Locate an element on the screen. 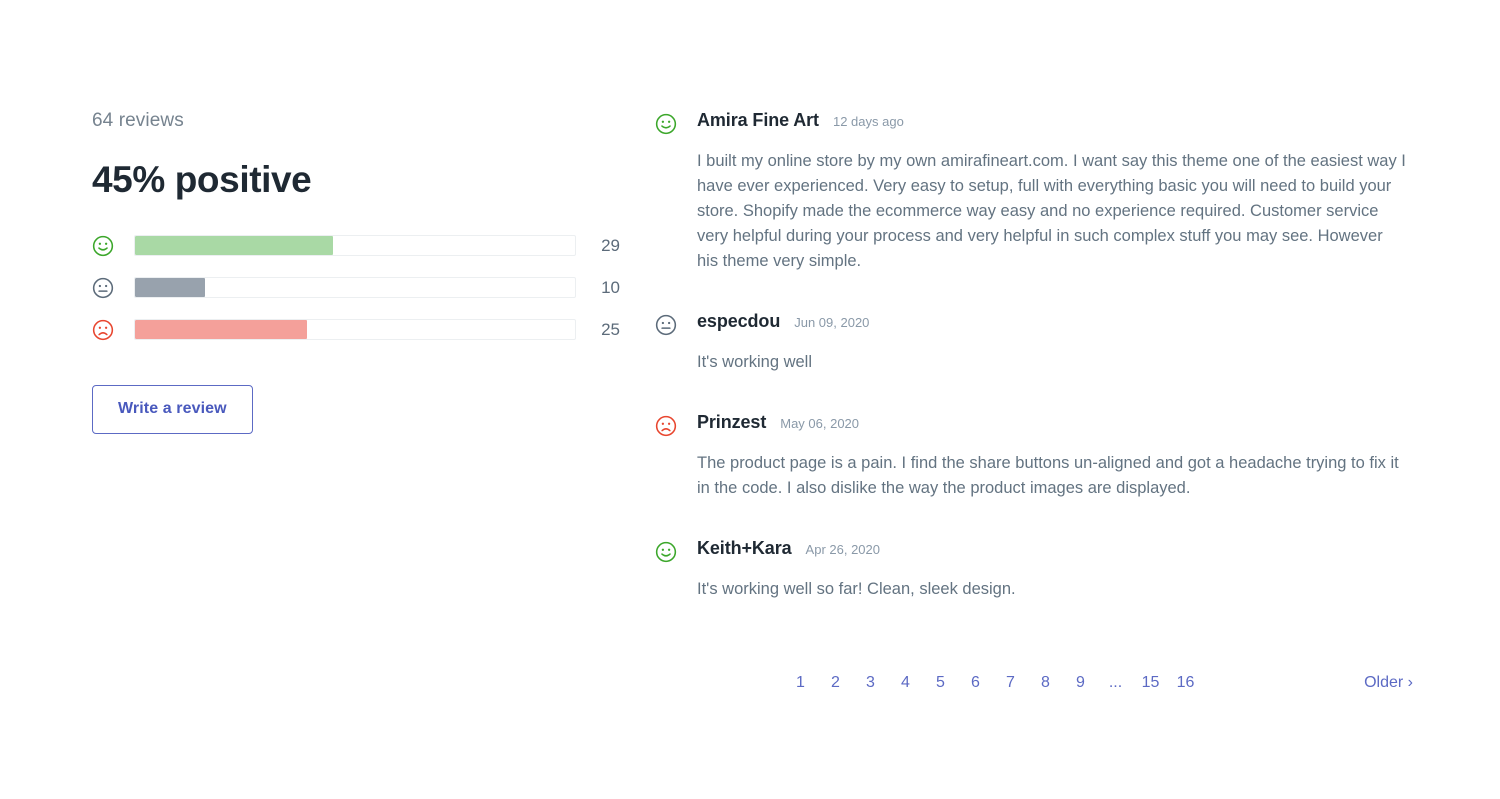  sentiment-bar-fill-negative is located at coordinates (221, 329).